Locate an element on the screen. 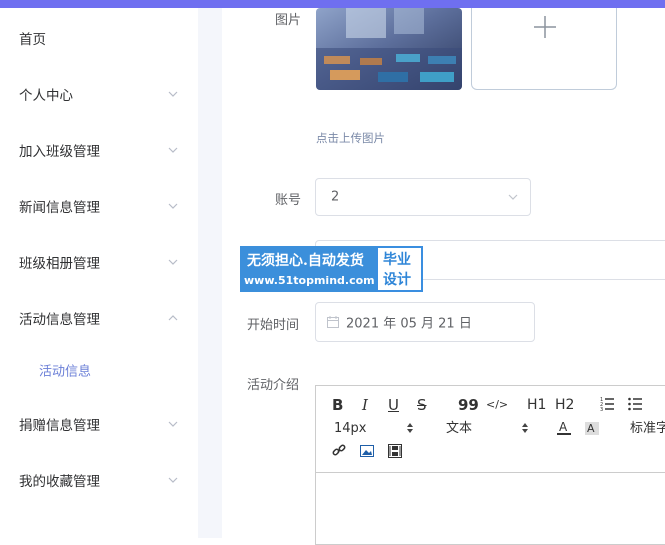  sidebar-item-personal-center: 个人中心 is located at coordinates (99, 94).